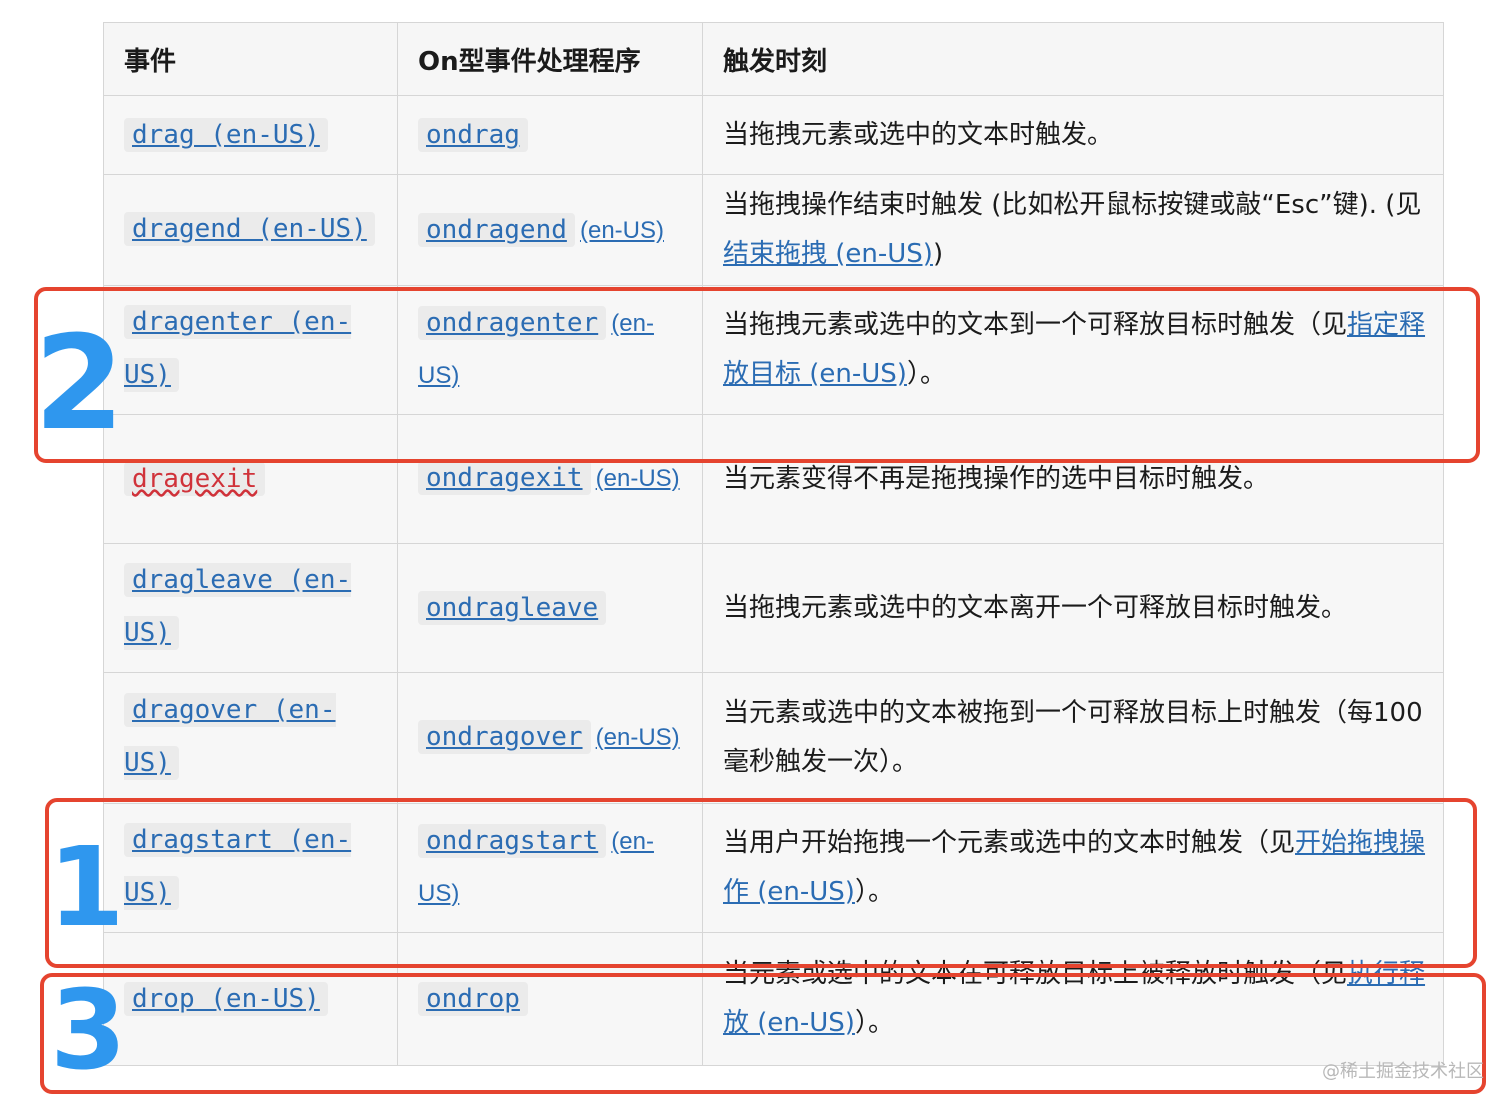 The image size is (1512, 1111). I want to click on handler-cell: ondrag, so click(550, 135).